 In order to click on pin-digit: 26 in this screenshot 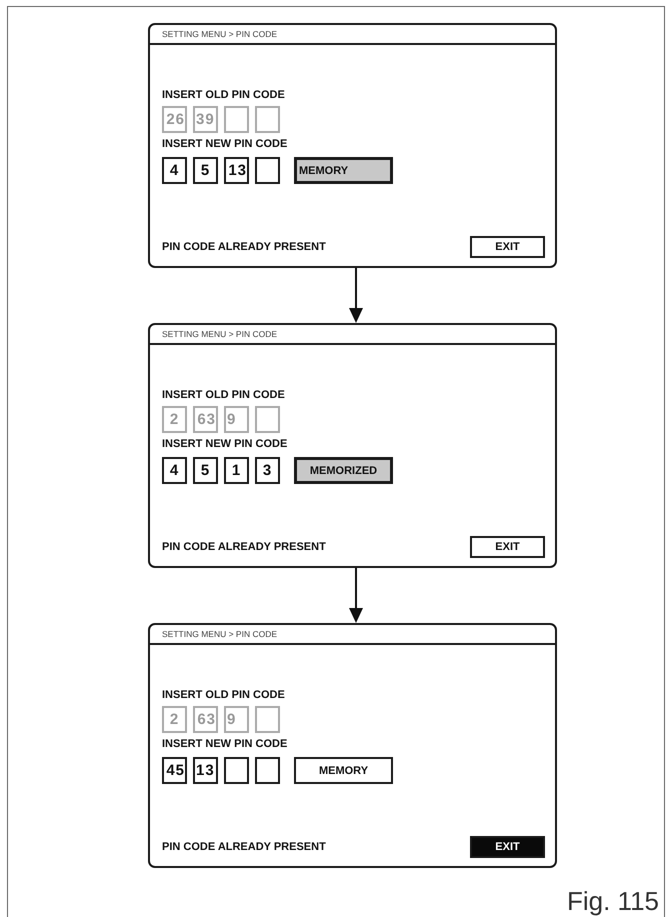, I will do `click(175, 119)`.